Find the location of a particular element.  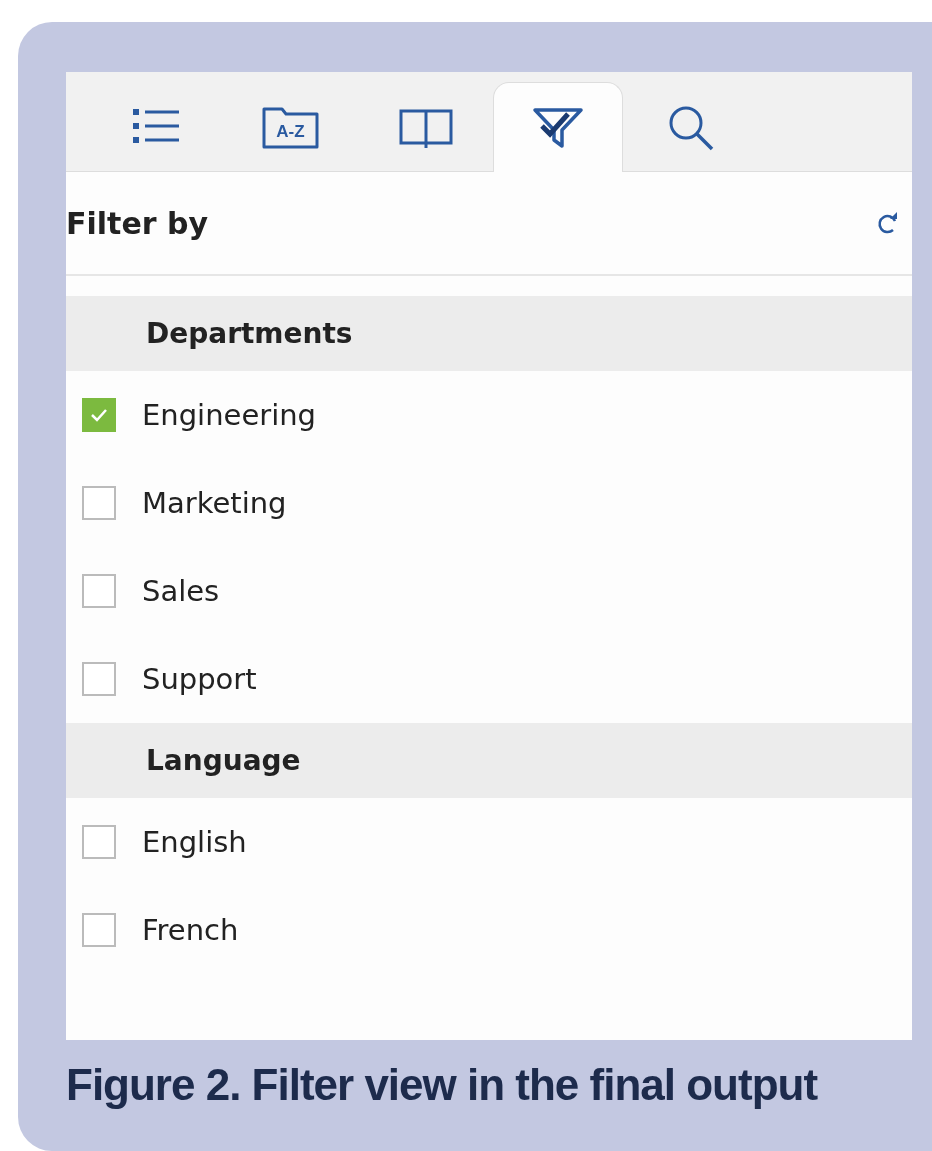

figure-caption: Figure 2. Filter view in the final output is located at coordinates (442, 1085).